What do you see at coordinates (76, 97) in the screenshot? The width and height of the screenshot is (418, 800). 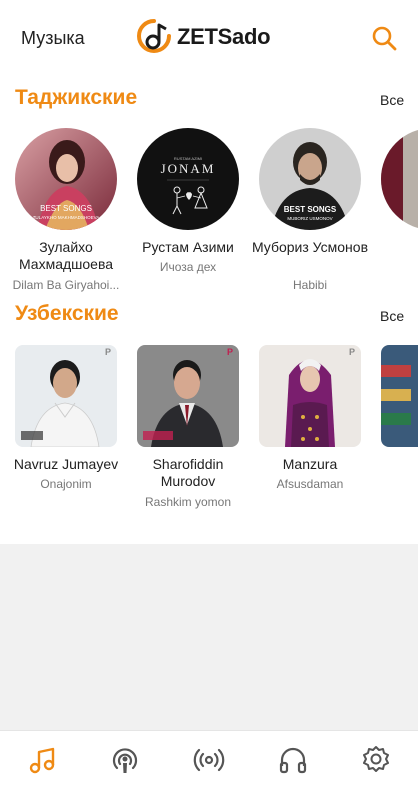 I see `section-title: Таджикские` at bounding box center [76, 97].